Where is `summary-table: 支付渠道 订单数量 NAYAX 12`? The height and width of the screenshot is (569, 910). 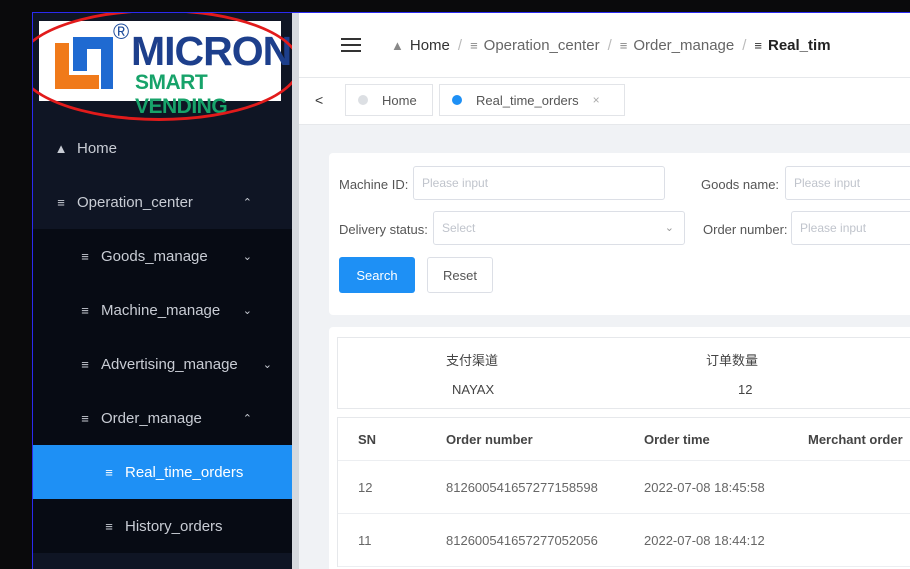
summary-table: 支付渠道 订单数量 NAYAX 12 is located at coordinates (623, 373).